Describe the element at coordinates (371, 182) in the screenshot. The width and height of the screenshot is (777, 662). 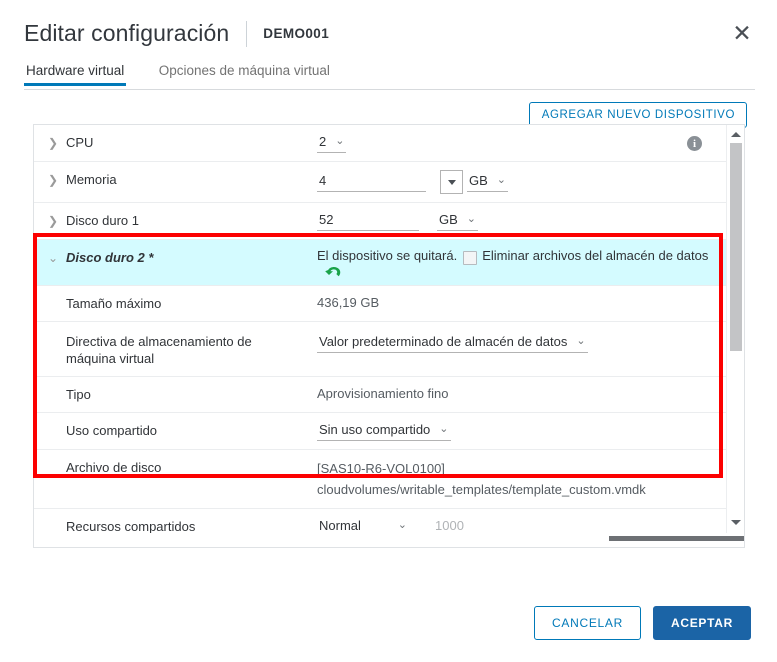
I see `memoria-size-input` at that location.